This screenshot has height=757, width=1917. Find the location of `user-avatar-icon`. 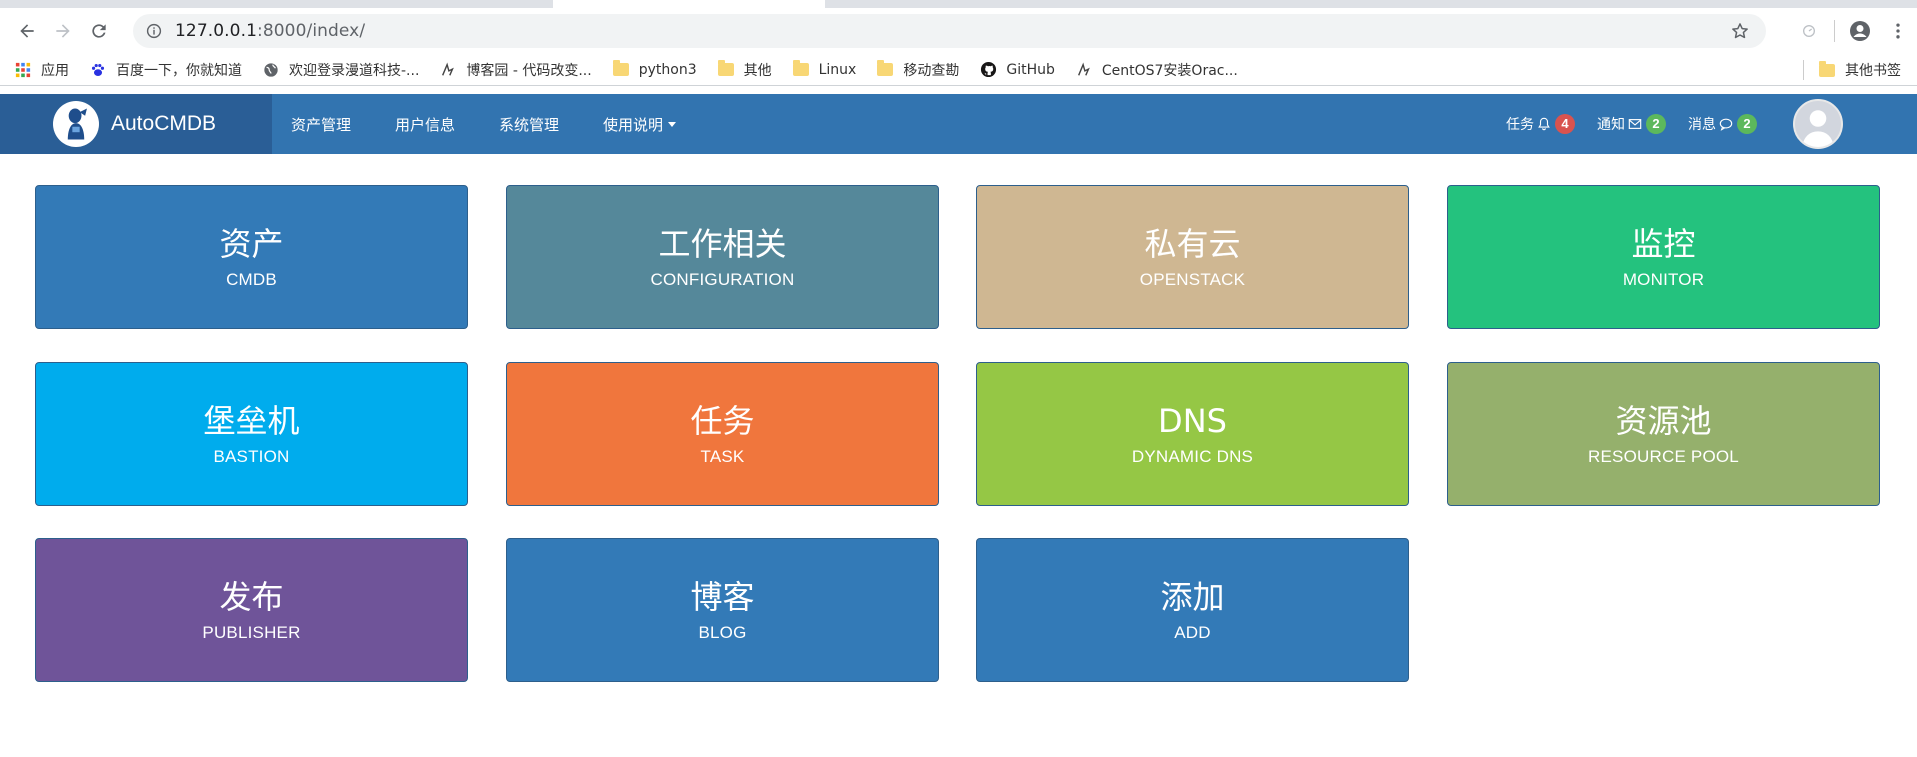

user-avatar-icon is located at coordinates (1818, 128).